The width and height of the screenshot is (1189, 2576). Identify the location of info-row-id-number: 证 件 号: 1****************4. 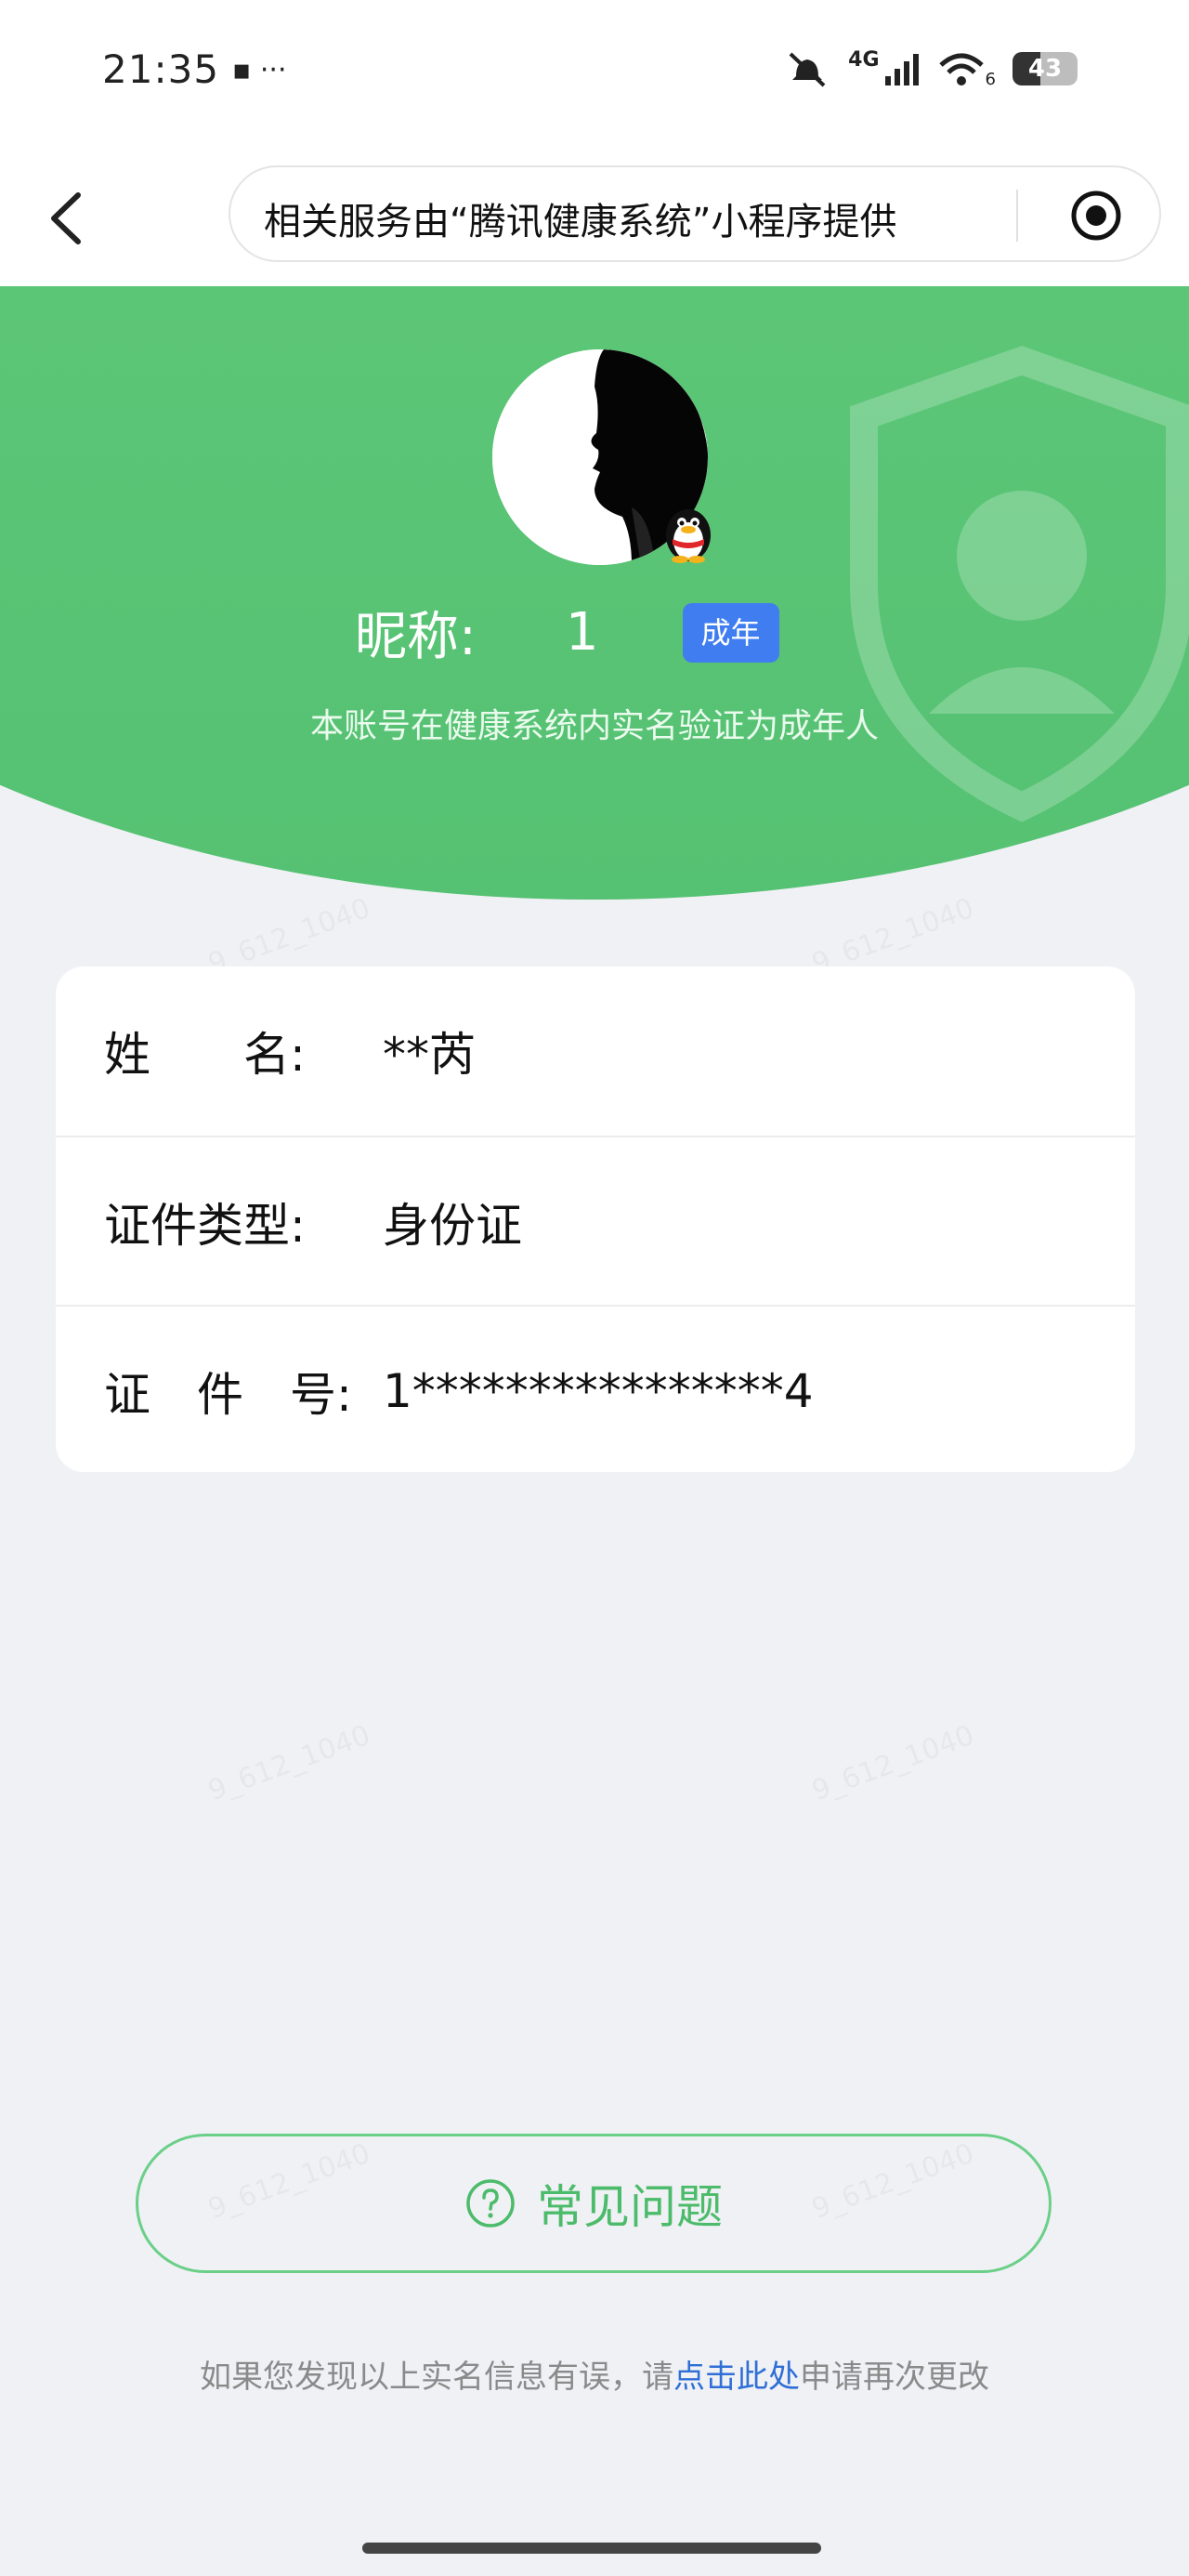
(595, 1390).